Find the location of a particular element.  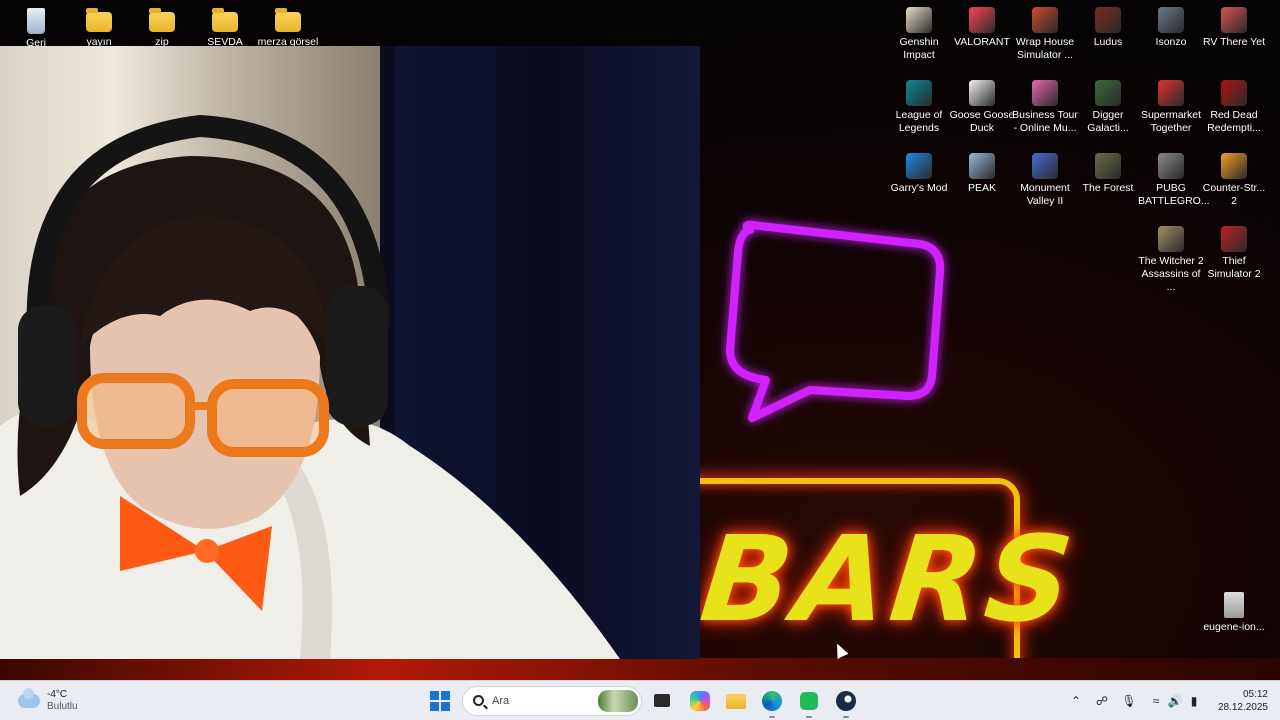

task-view-button is located at coordinates (662, 701).